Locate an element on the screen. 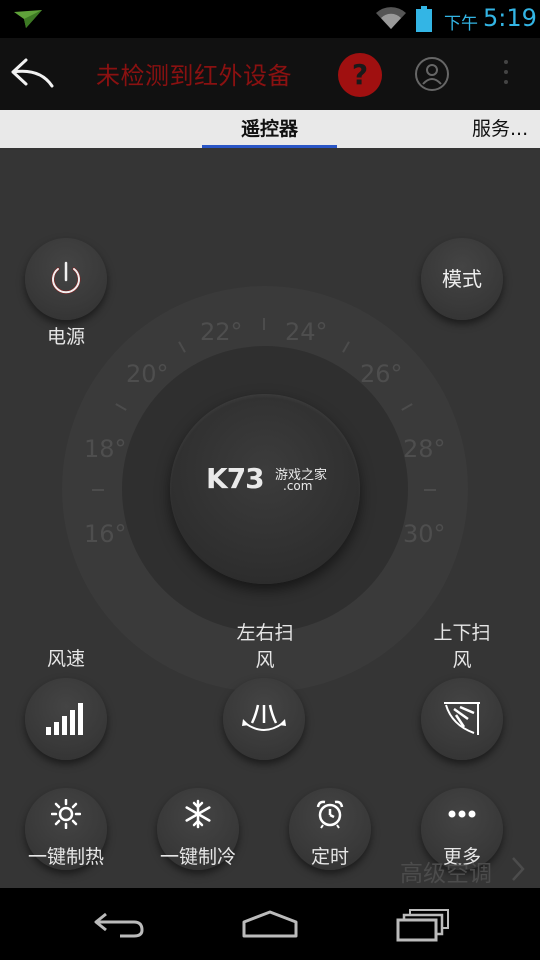 This screenshot has width=540, height=960. temp-label-24: 24° is located at coordinates (306, 332).